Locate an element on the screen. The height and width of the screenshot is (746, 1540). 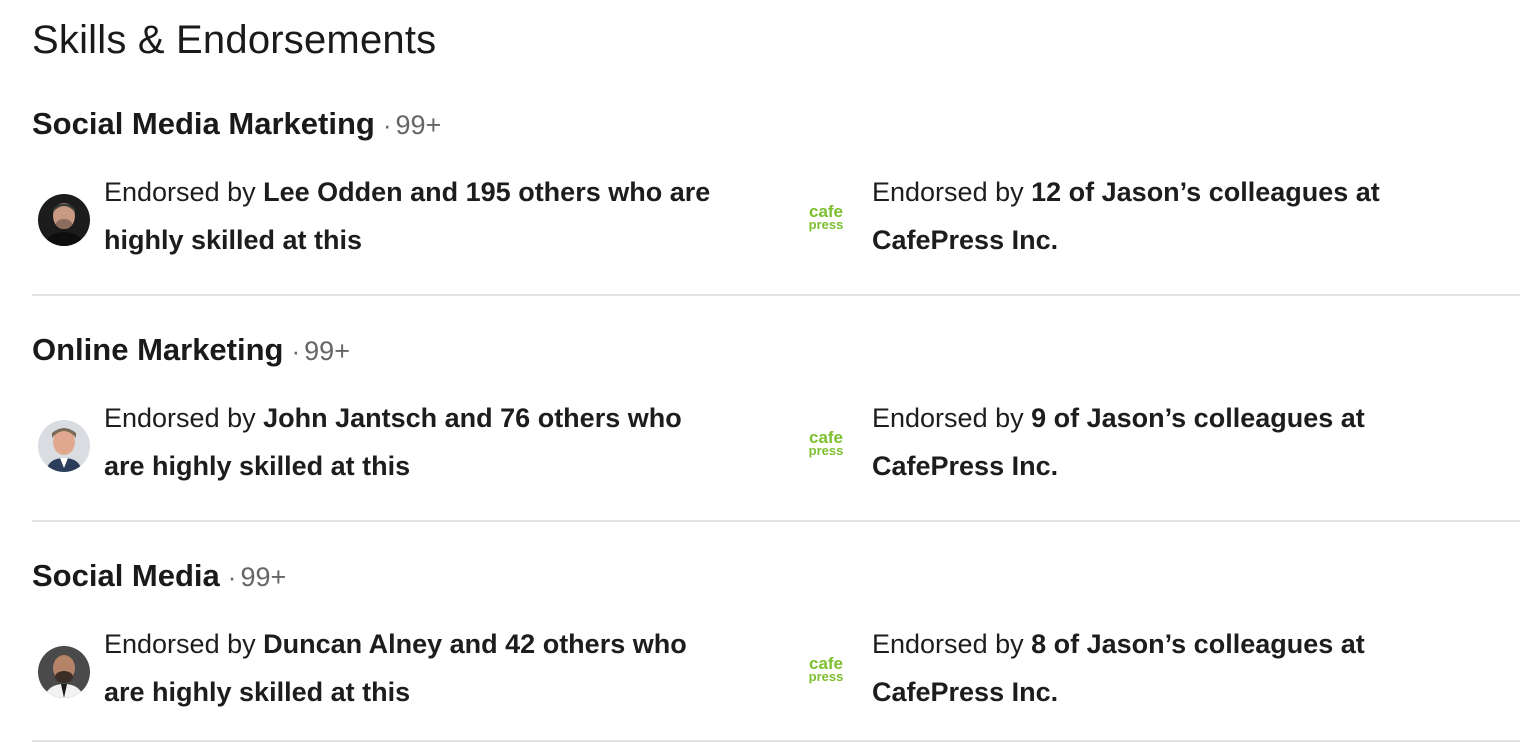
skill-header: Online Marketing · 99+ is located at coordinates (191, 350).